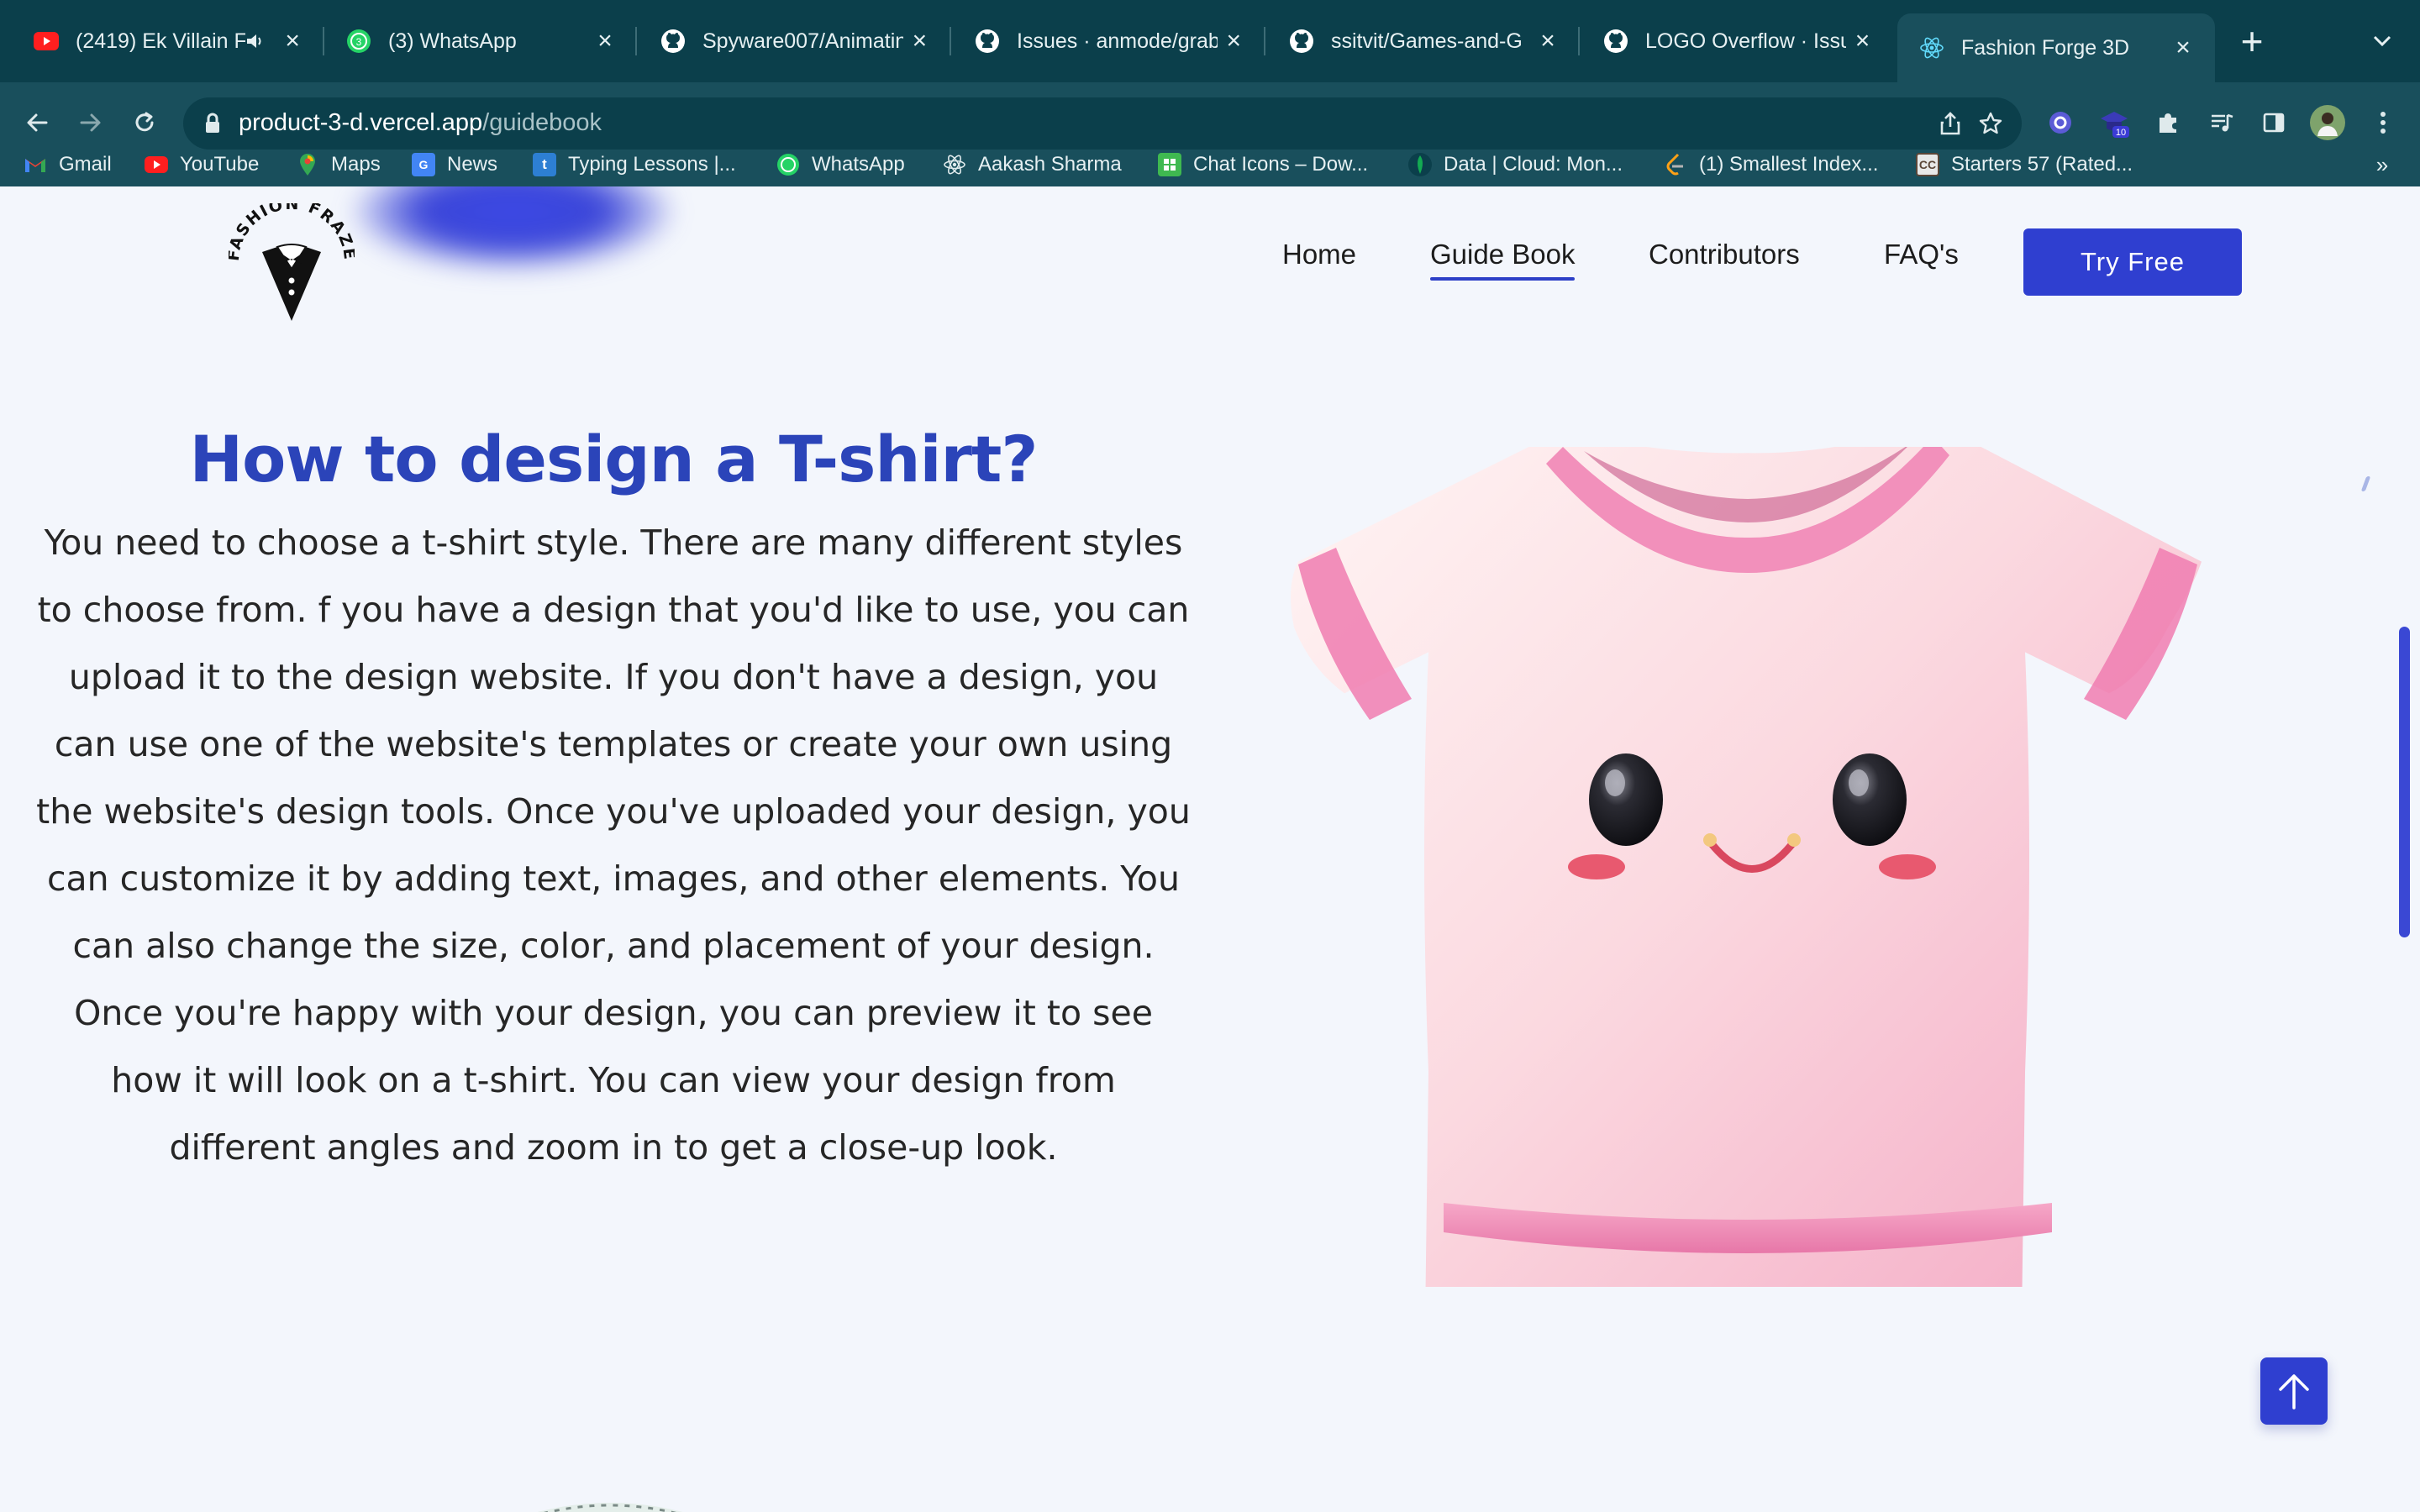 Image resolution: width=2420 pixels, height=1512 pixels. I want to click on browser-menu-kebab-icon, so click(2384, 122).